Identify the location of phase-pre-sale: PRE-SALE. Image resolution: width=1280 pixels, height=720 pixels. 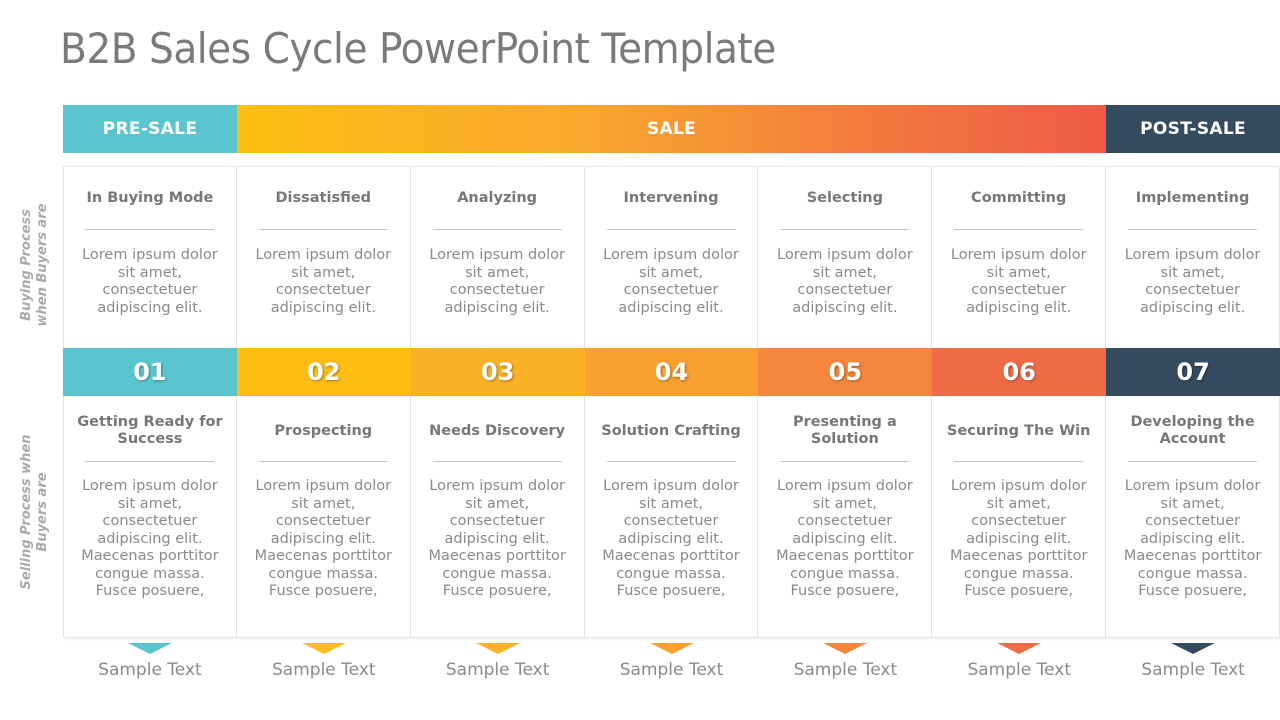
(150, 129).